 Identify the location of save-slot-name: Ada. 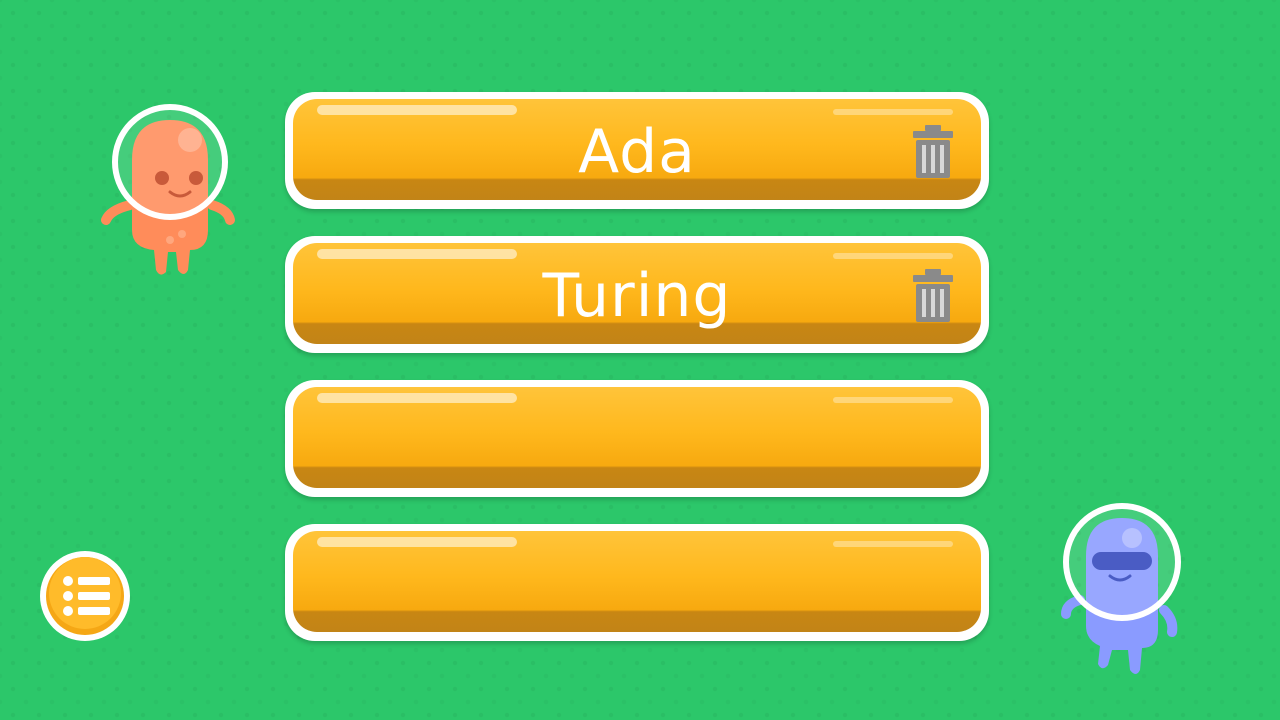
(637, 152).